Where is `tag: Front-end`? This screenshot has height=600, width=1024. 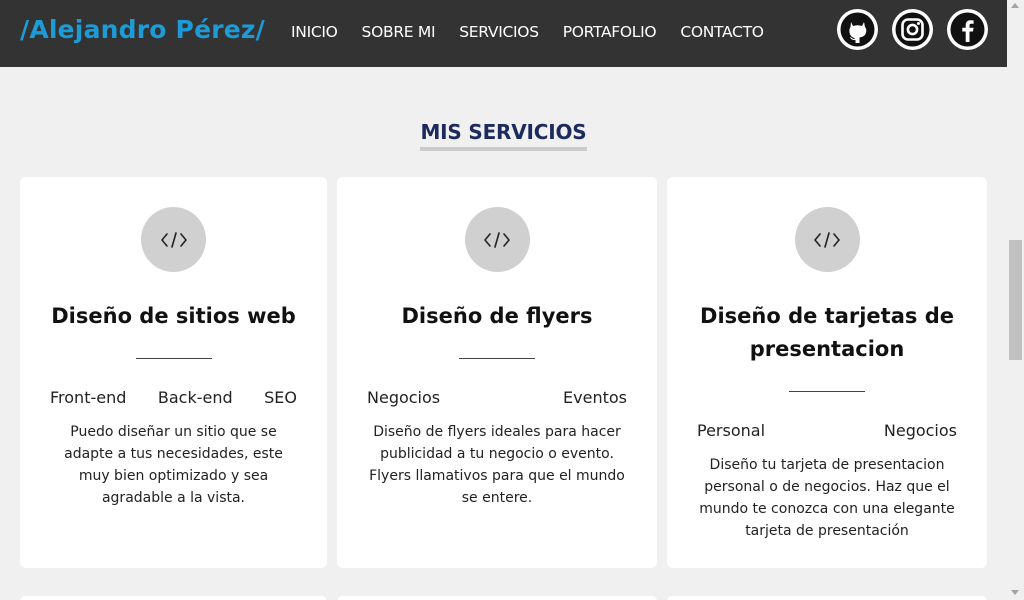
tag: Front-end is located at coordinates (88, 397).